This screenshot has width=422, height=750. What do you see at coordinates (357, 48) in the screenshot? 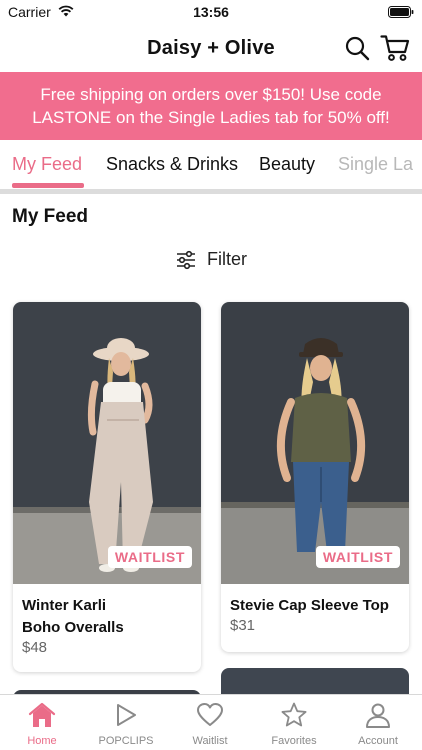
I see `search-icon` at bounding box center [357, 48].